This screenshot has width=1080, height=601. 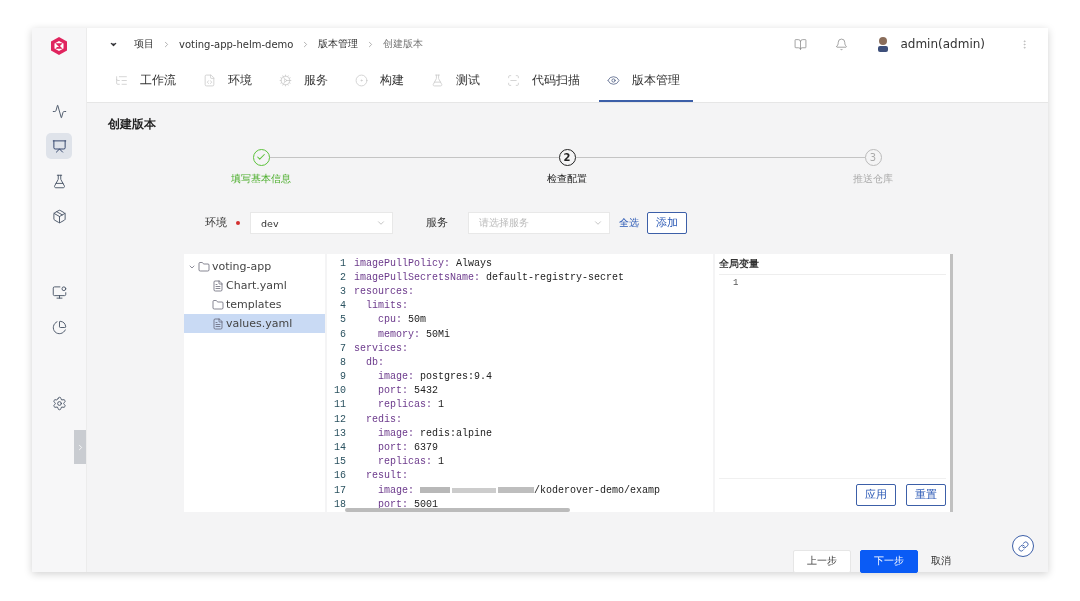 I want to click on breadcrumb-item: voting-app-helm-demo, so click(x=236, y=44).